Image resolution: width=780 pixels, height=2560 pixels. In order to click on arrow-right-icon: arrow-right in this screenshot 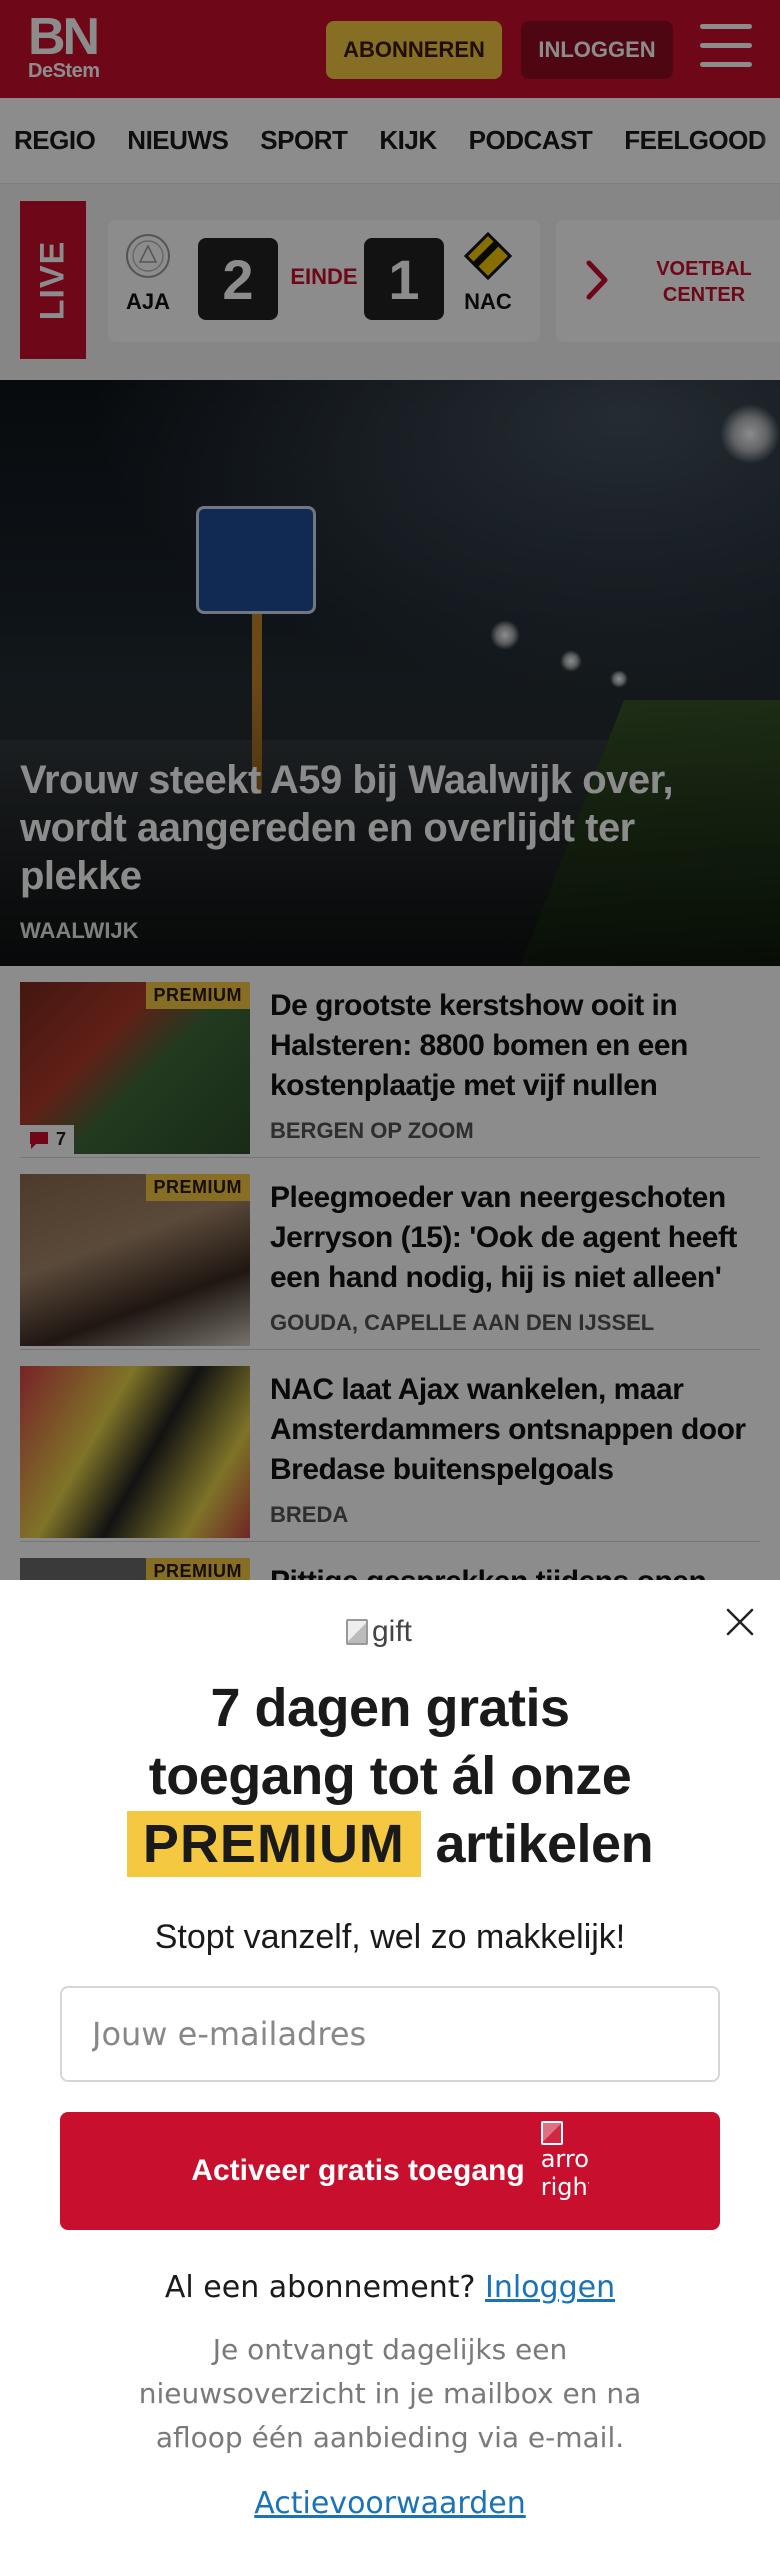, I will do `click(564, 2171)`.